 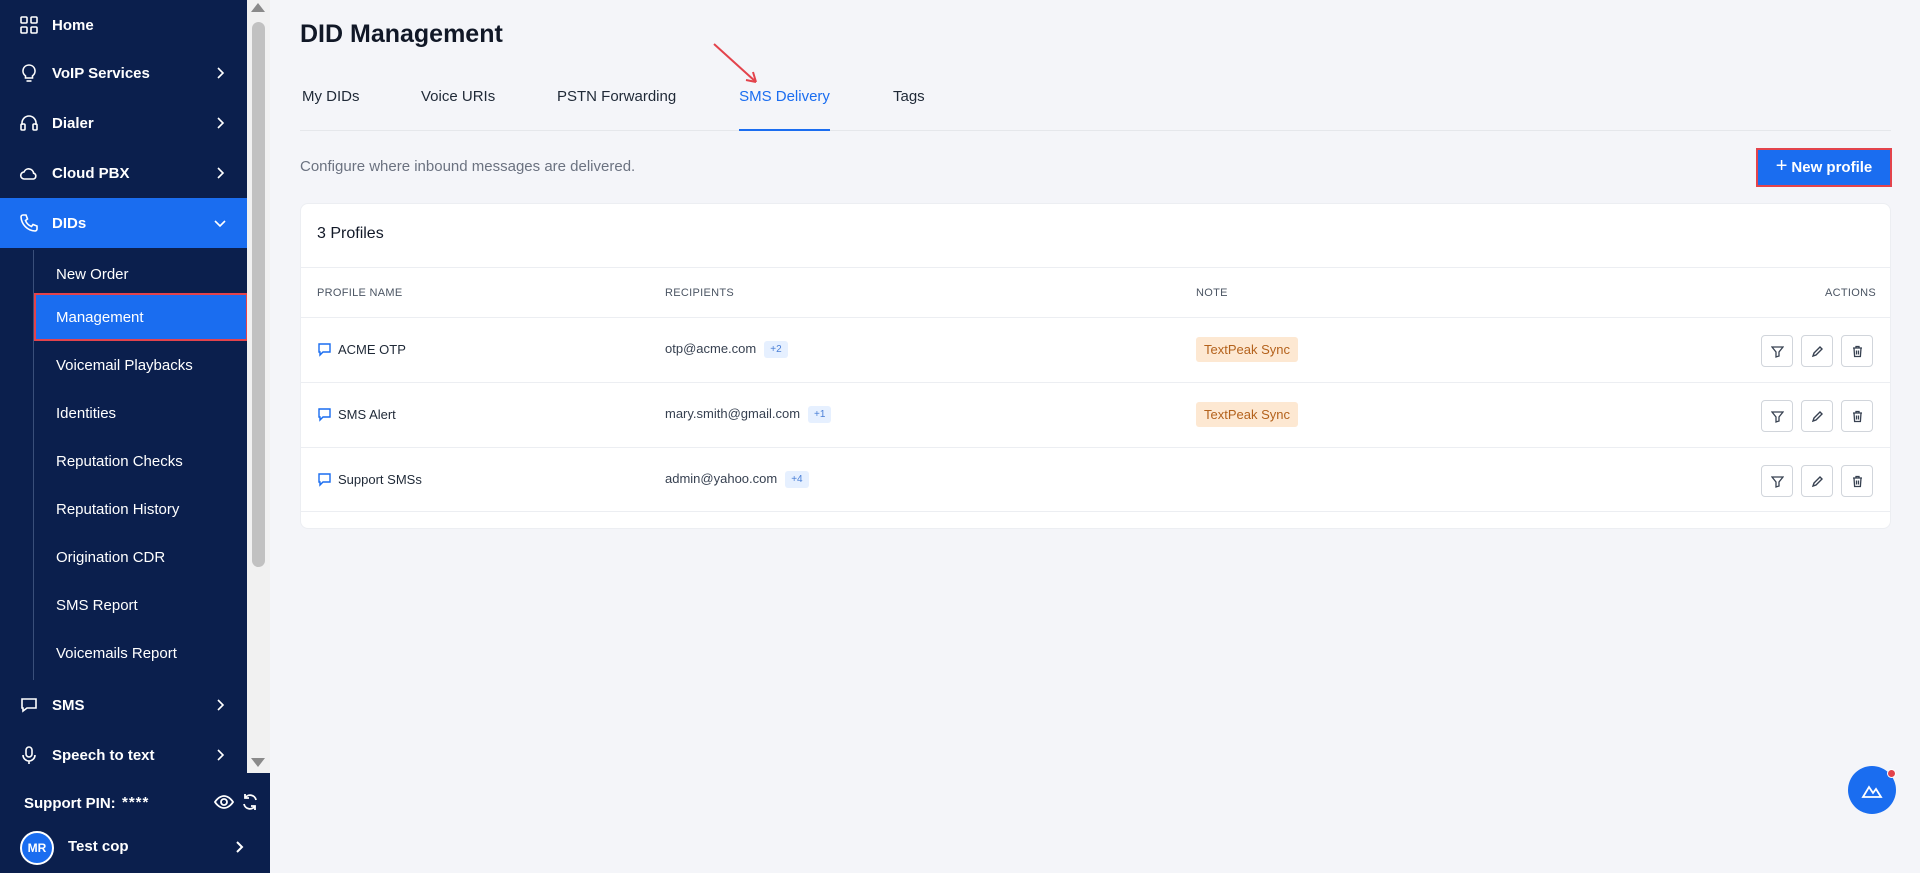 What do you see at coordinates (350, 233) in the screenshot?
I see `profiles-count: 3 Profiles` at bounding box center [350, 233].